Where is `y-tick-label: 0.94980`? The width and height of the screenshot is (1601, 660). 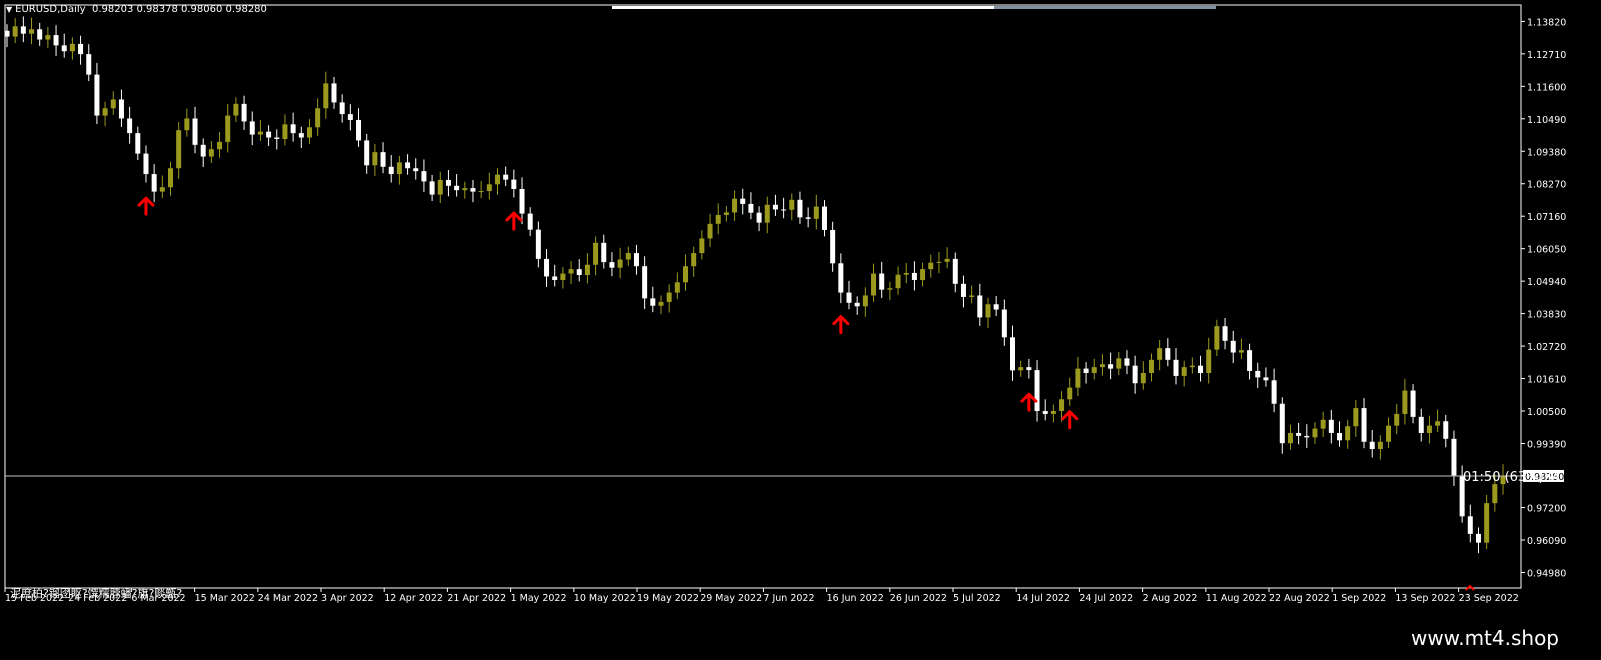
y-tick-label: 0.94980 is located at coordinates (1546, 573).